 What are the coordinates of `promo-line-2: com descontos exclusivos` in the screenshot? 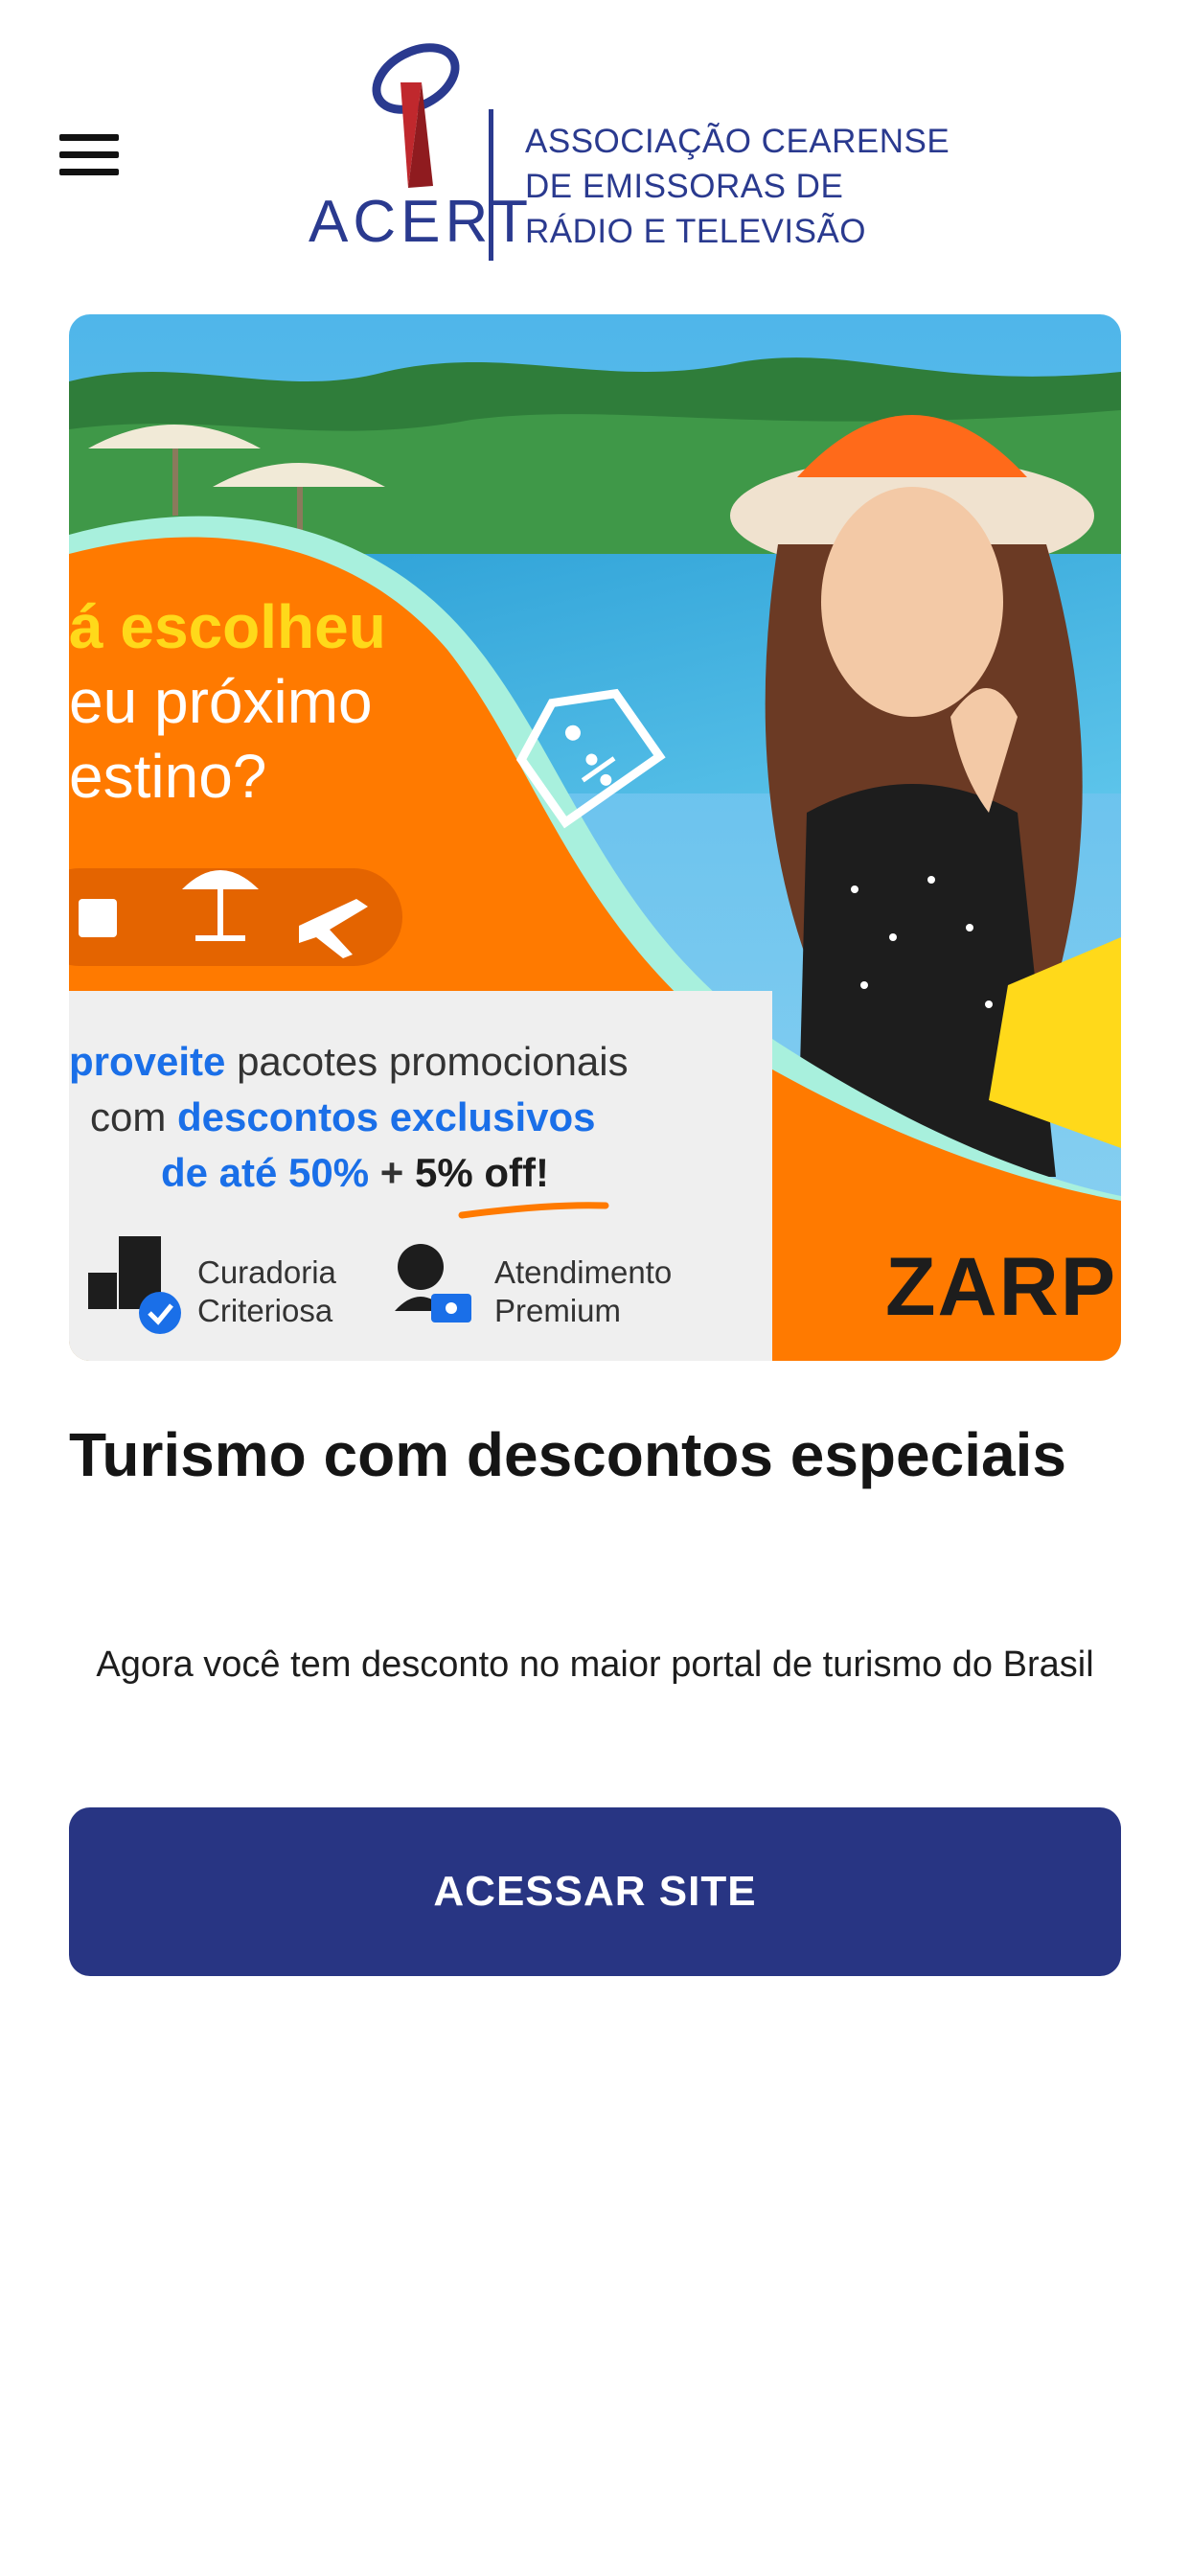 It's located at (343, 1117).